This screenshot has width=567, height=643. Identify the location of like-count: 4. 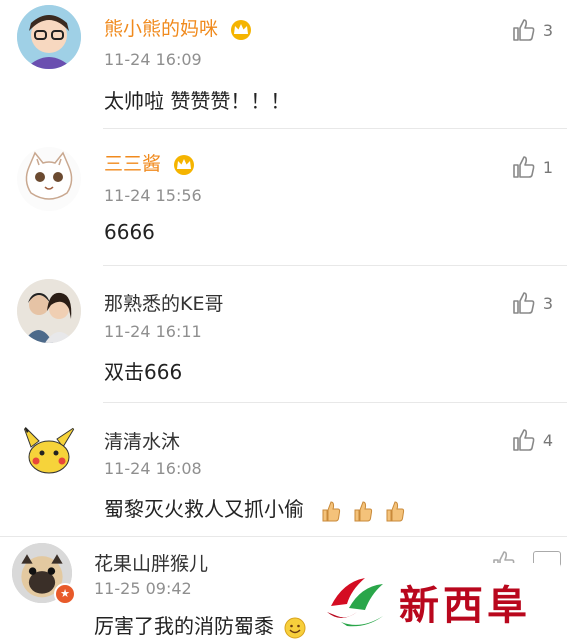
(547, 440).